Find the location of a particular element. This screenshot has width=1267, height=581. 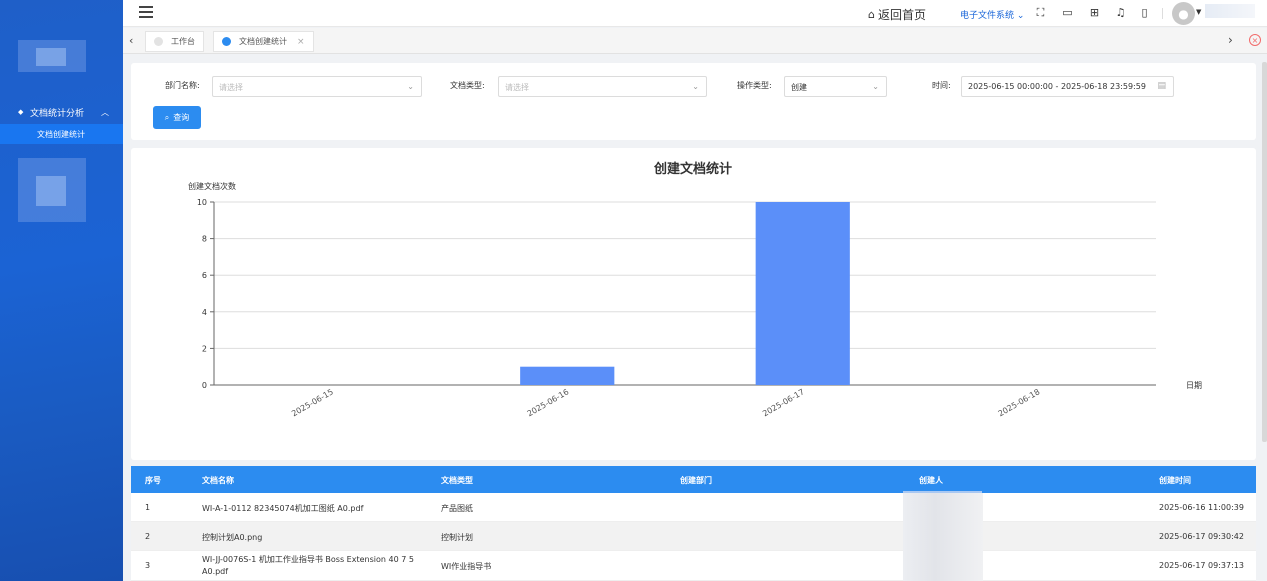

query-button: ⌕ 查询 is located at coordinates (177, 117).